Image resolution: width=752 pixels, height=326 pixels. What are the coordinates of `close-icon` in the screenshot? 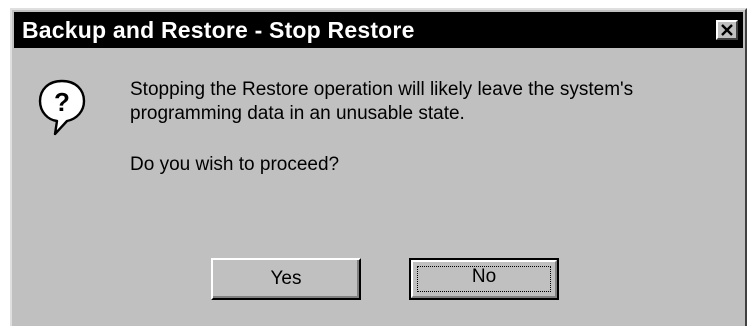 It's located at (727, 30).